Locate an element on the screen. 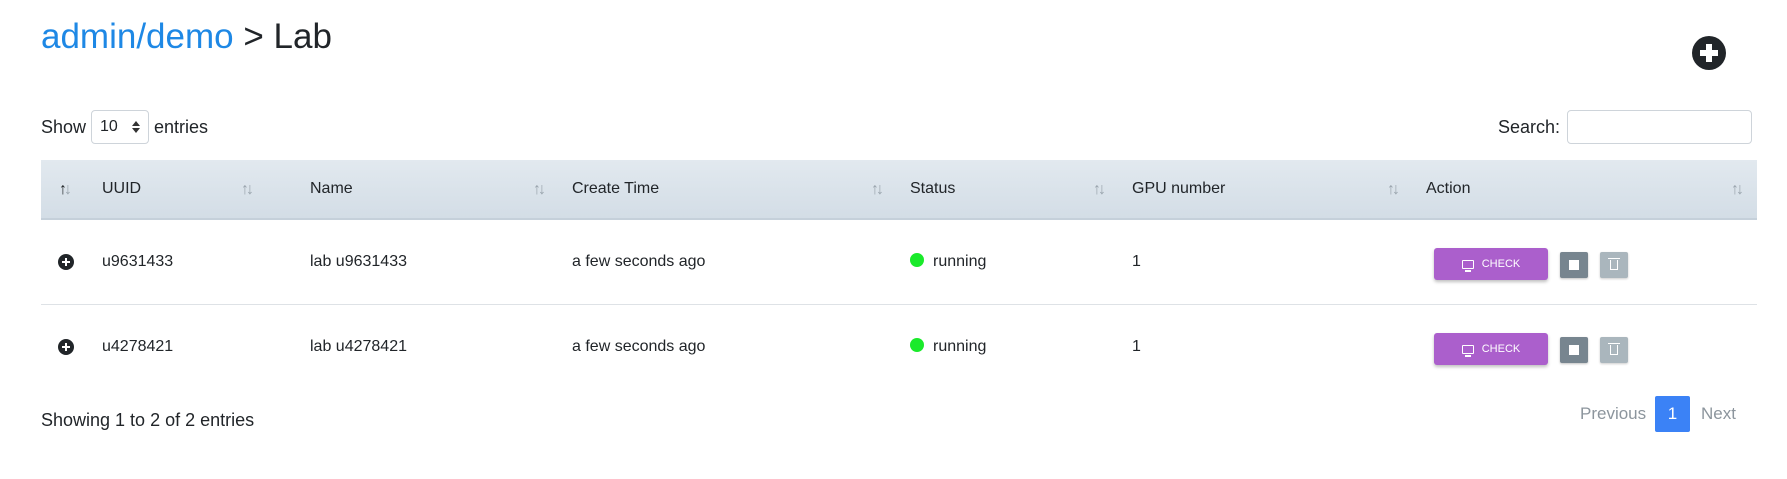 This screenshot has width=1787, height=479. entries-per-page-value: 10 is located at coordinates (109, 126).